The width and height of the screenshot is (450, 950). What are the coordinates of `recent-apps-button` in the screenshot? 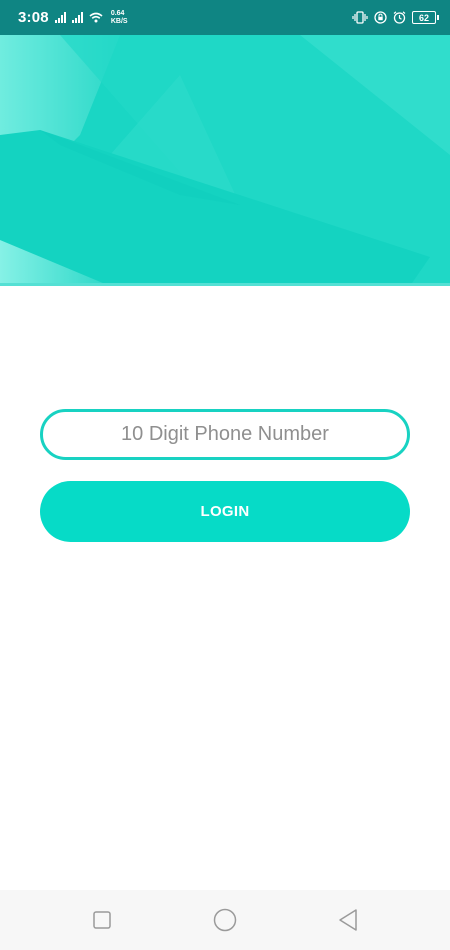 It's located at (102, 920).